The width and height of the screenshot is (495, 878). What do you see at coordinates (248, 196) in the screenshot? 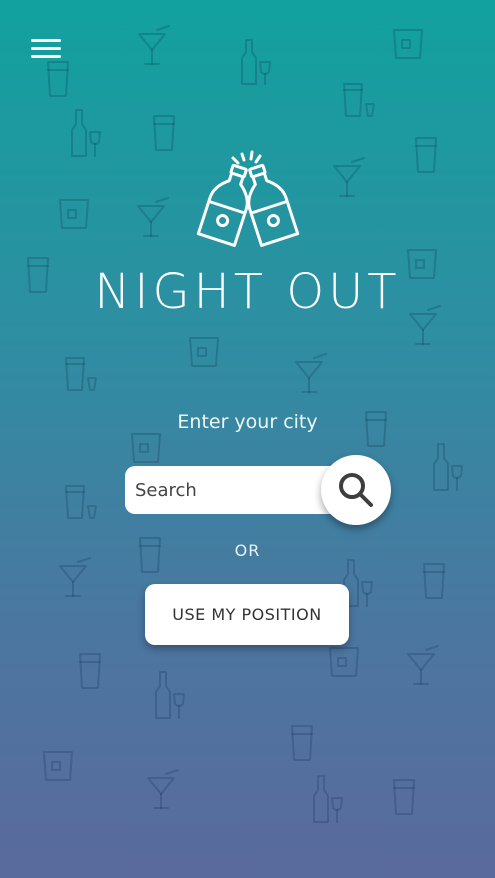
I see `cheers-bottles-icon` at bounding box center [248, 196].